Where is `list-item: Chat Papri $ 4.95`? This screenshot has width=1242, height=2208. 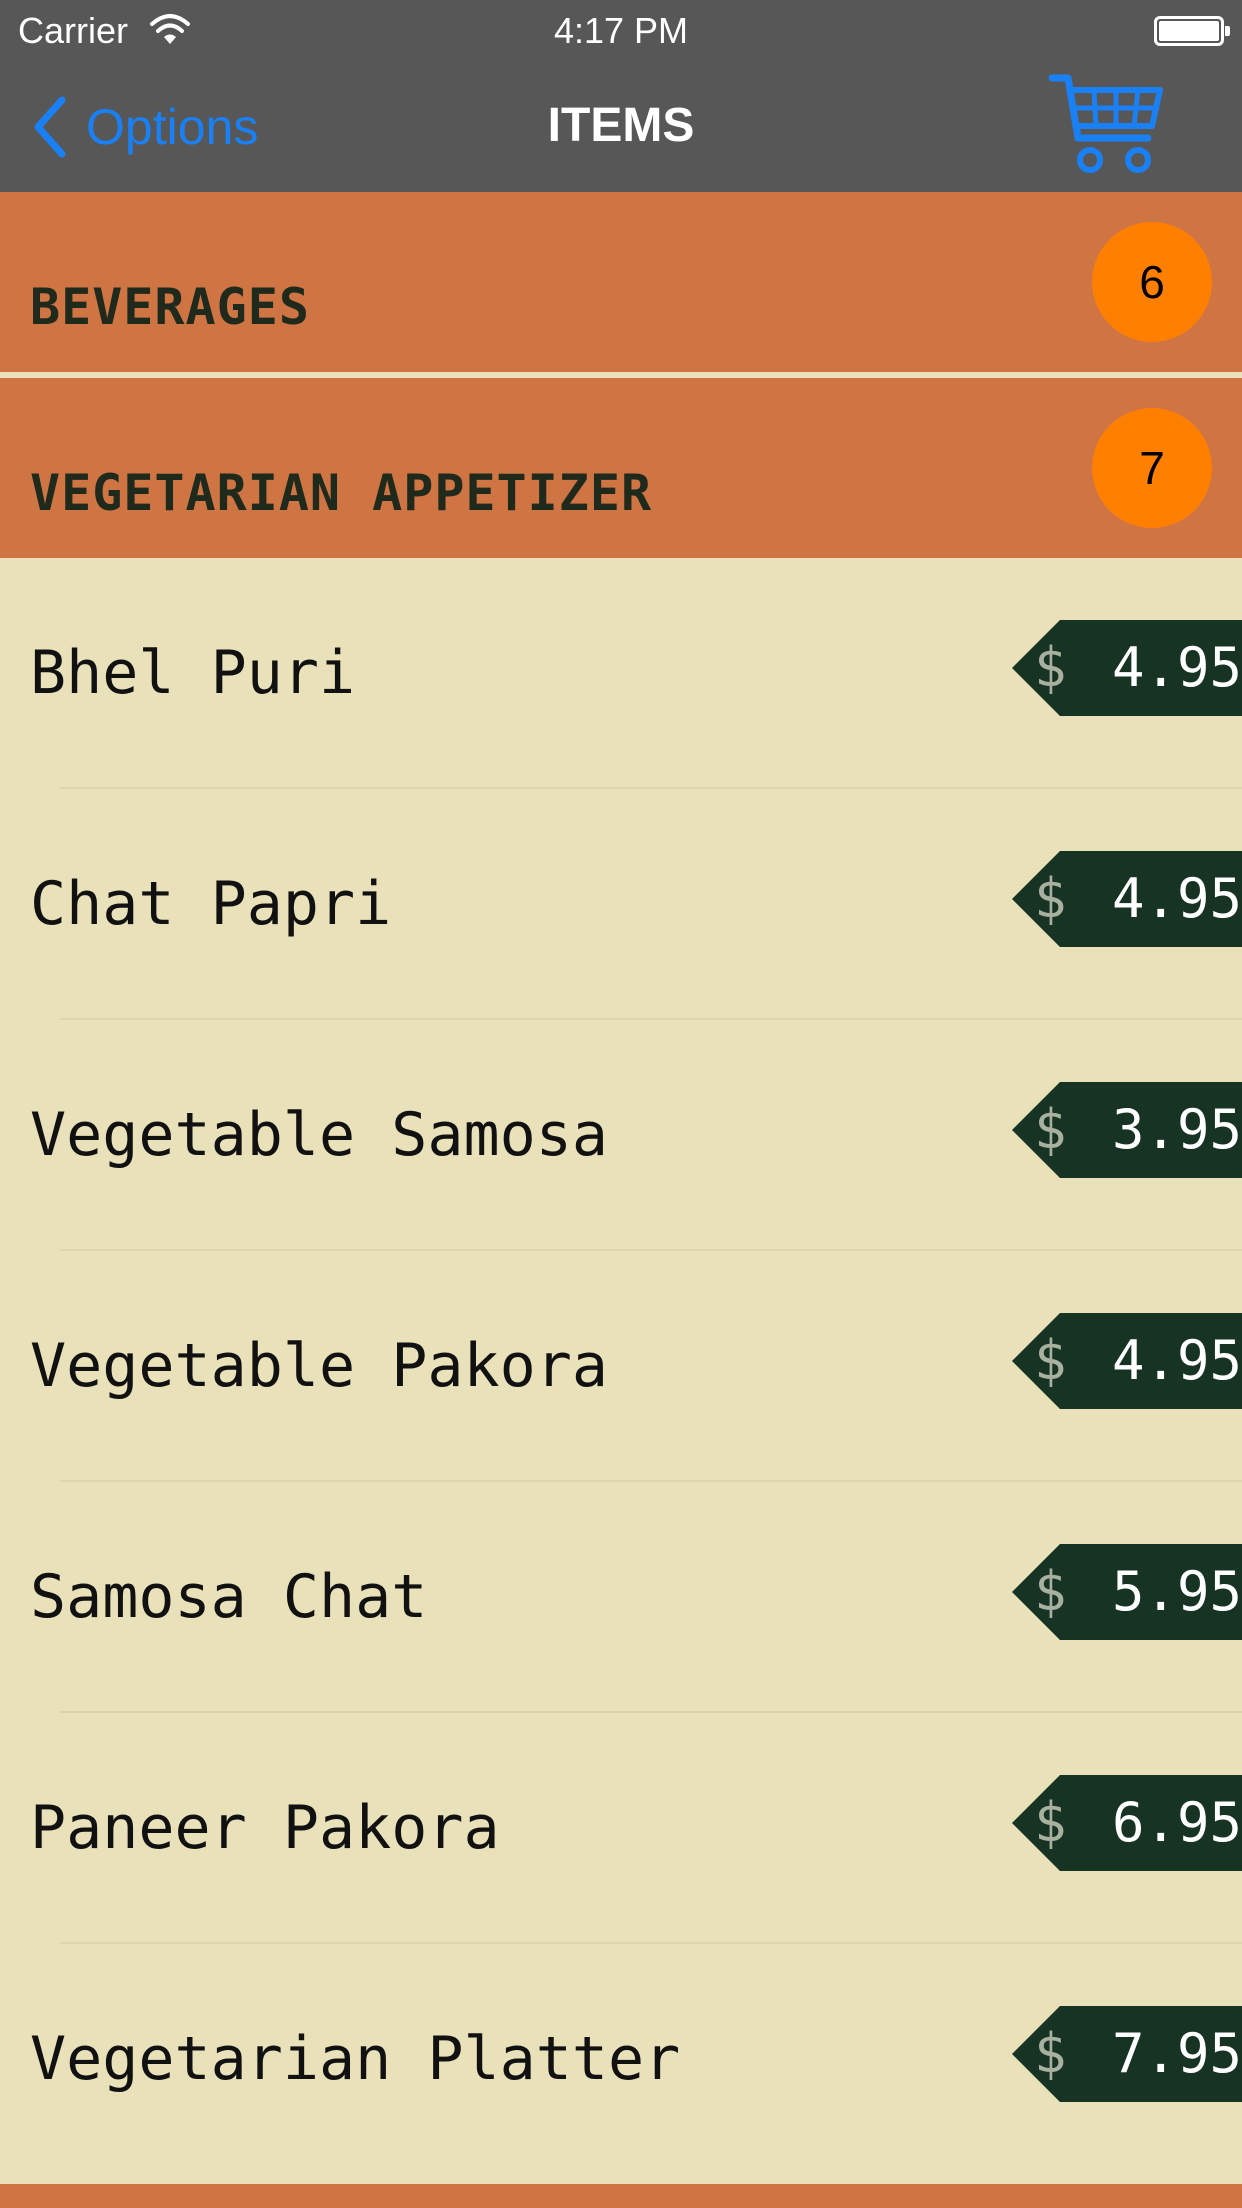
list-item: Chat Papri $ 4.95 is located at coordinates (621, 904).